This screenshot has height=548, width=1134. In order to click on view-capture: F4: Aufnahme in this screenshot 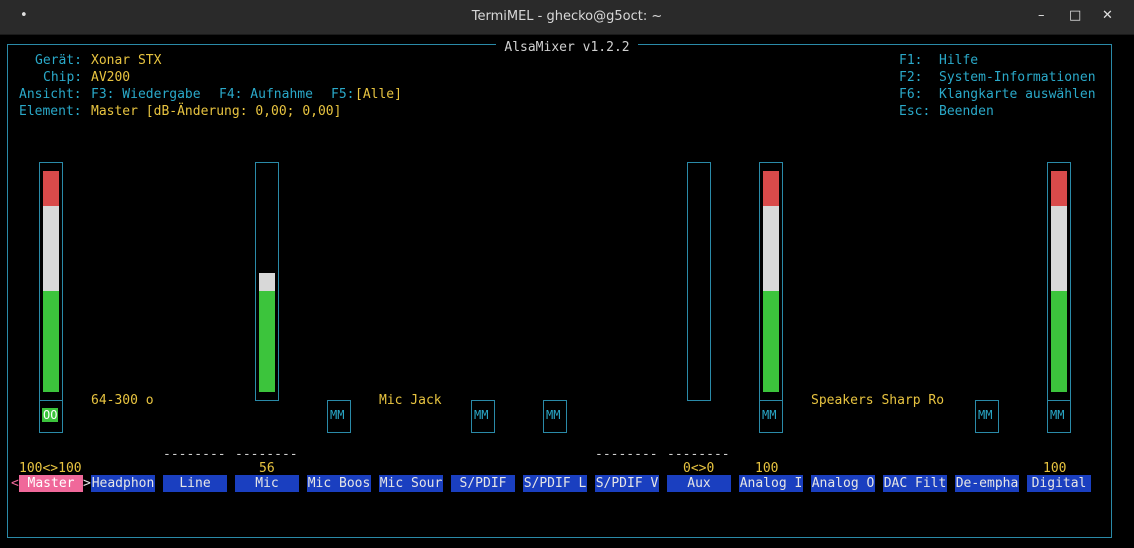, I will do `click(266, 94)`.